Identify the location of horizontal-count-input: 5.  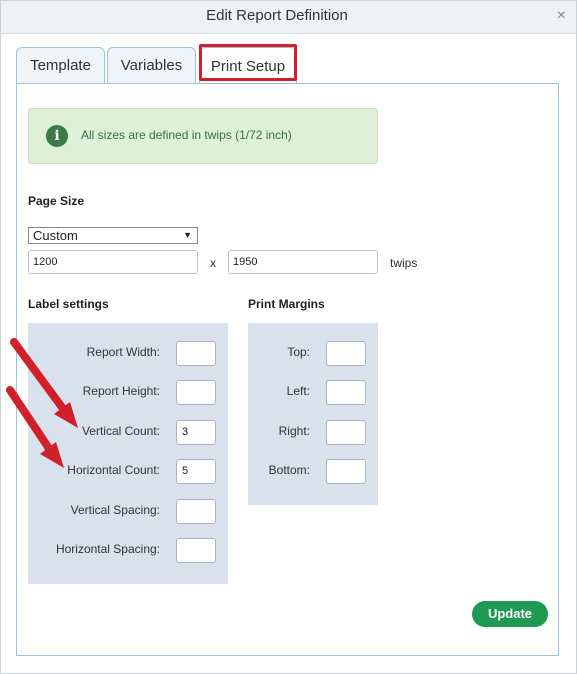
(196, 471).